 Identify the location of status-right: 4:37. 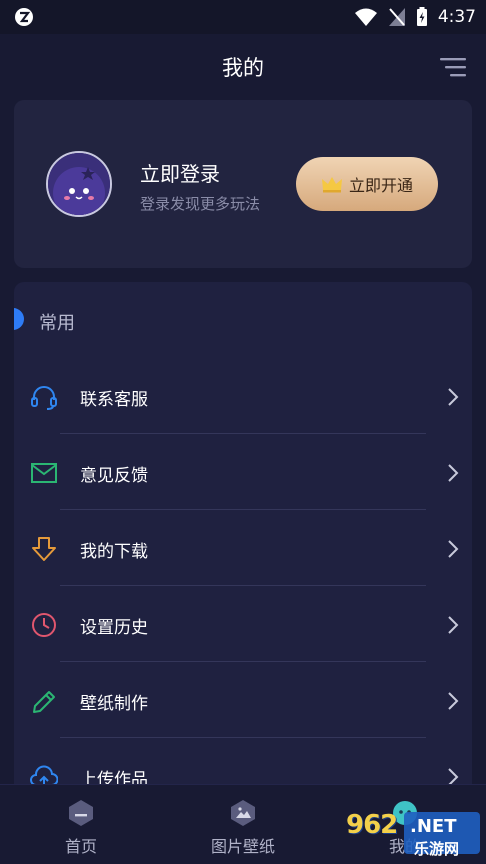
(415, 17).